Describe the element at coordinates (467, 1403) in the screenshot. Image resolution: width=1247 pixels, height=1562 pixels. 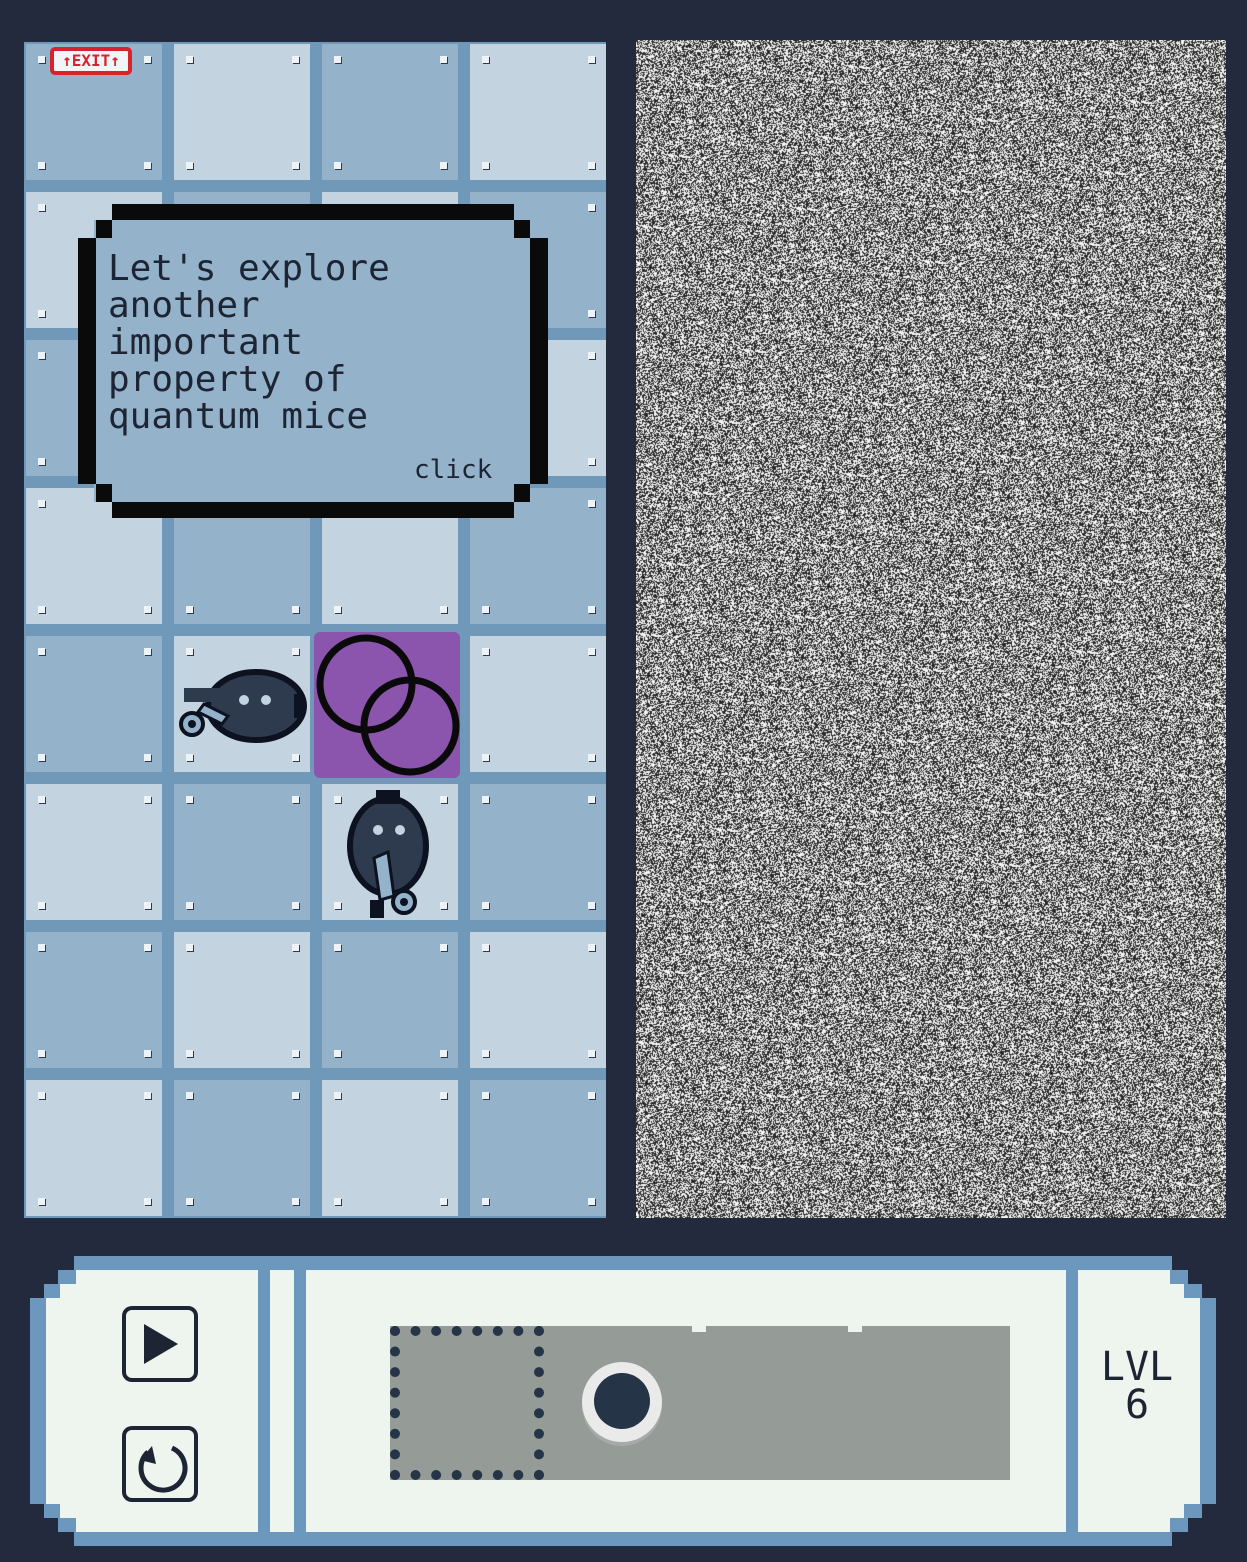
I see `timeline-drop-slot` at that location.